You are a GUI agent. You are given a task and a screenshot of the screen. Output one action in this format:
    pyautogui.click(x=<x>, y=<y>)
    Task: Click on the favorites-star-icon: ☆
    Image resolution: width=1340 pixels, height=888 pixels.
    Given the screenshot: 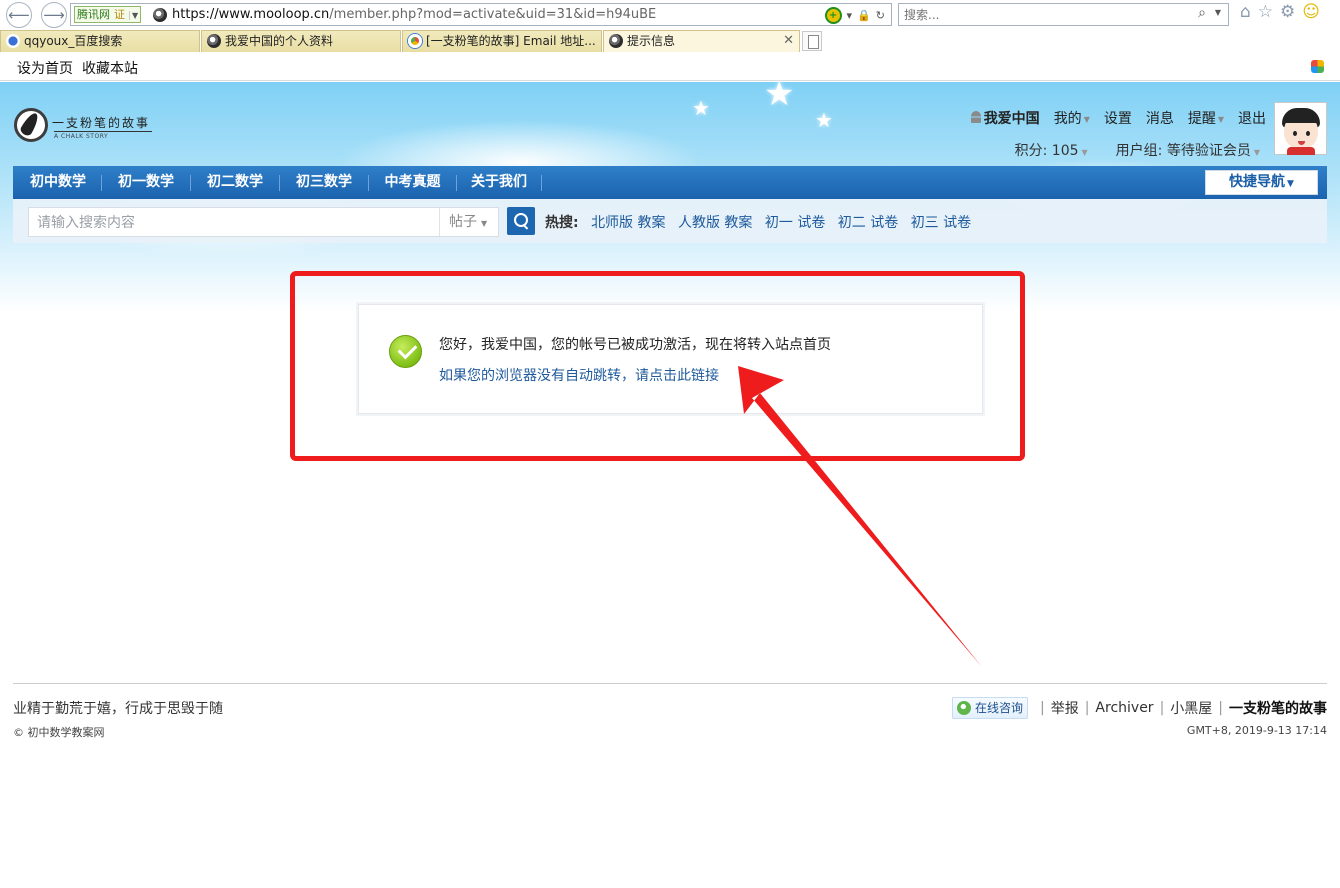 What is the action you would take?
    pyautogui.click(x=1265, y=12)
    